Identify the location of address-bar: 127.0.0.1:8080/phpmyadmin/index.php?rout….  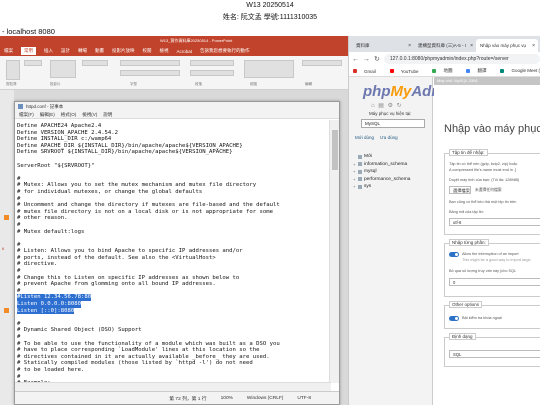
(461, 59).